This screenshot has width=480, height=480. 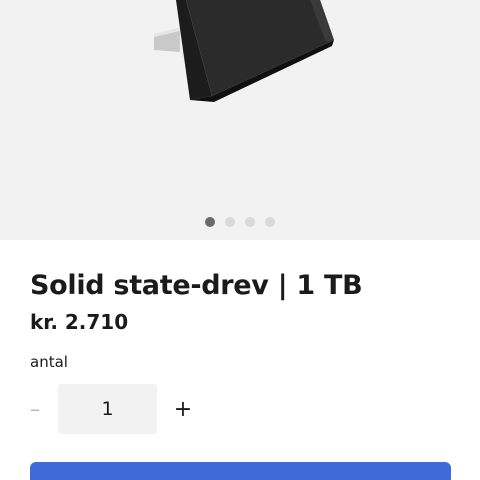 What do you see at coordinates (196, 285) in the screenshot?
I see `product-title: Solid state-drev | 1 TB` at bounding box center [196, 285].